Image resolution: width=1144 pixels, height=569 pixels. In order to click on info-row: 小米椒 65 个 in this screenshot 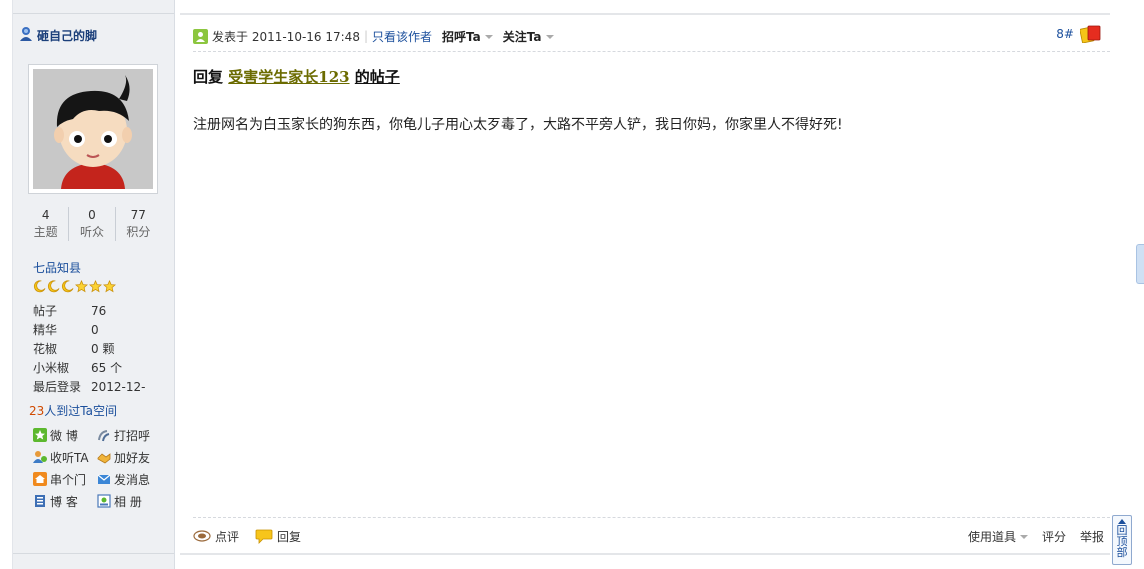, I will do `click(98, 368)`.